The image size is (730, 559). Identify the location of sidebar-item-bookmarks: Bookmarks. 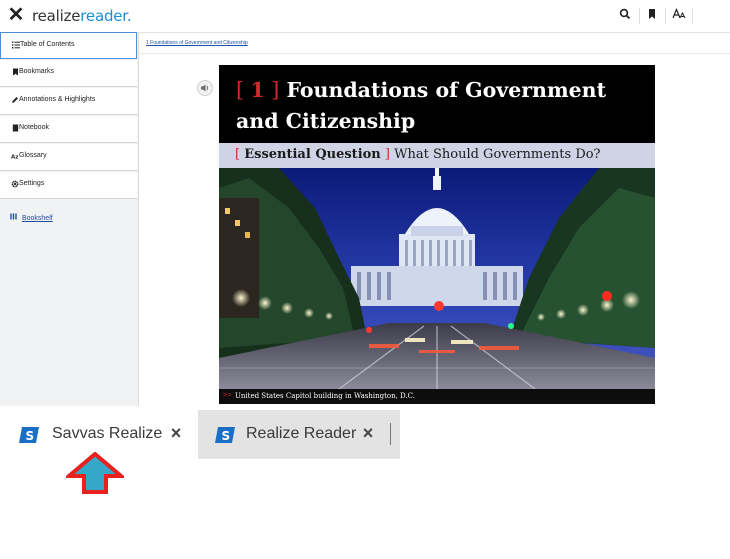
(68, 73).